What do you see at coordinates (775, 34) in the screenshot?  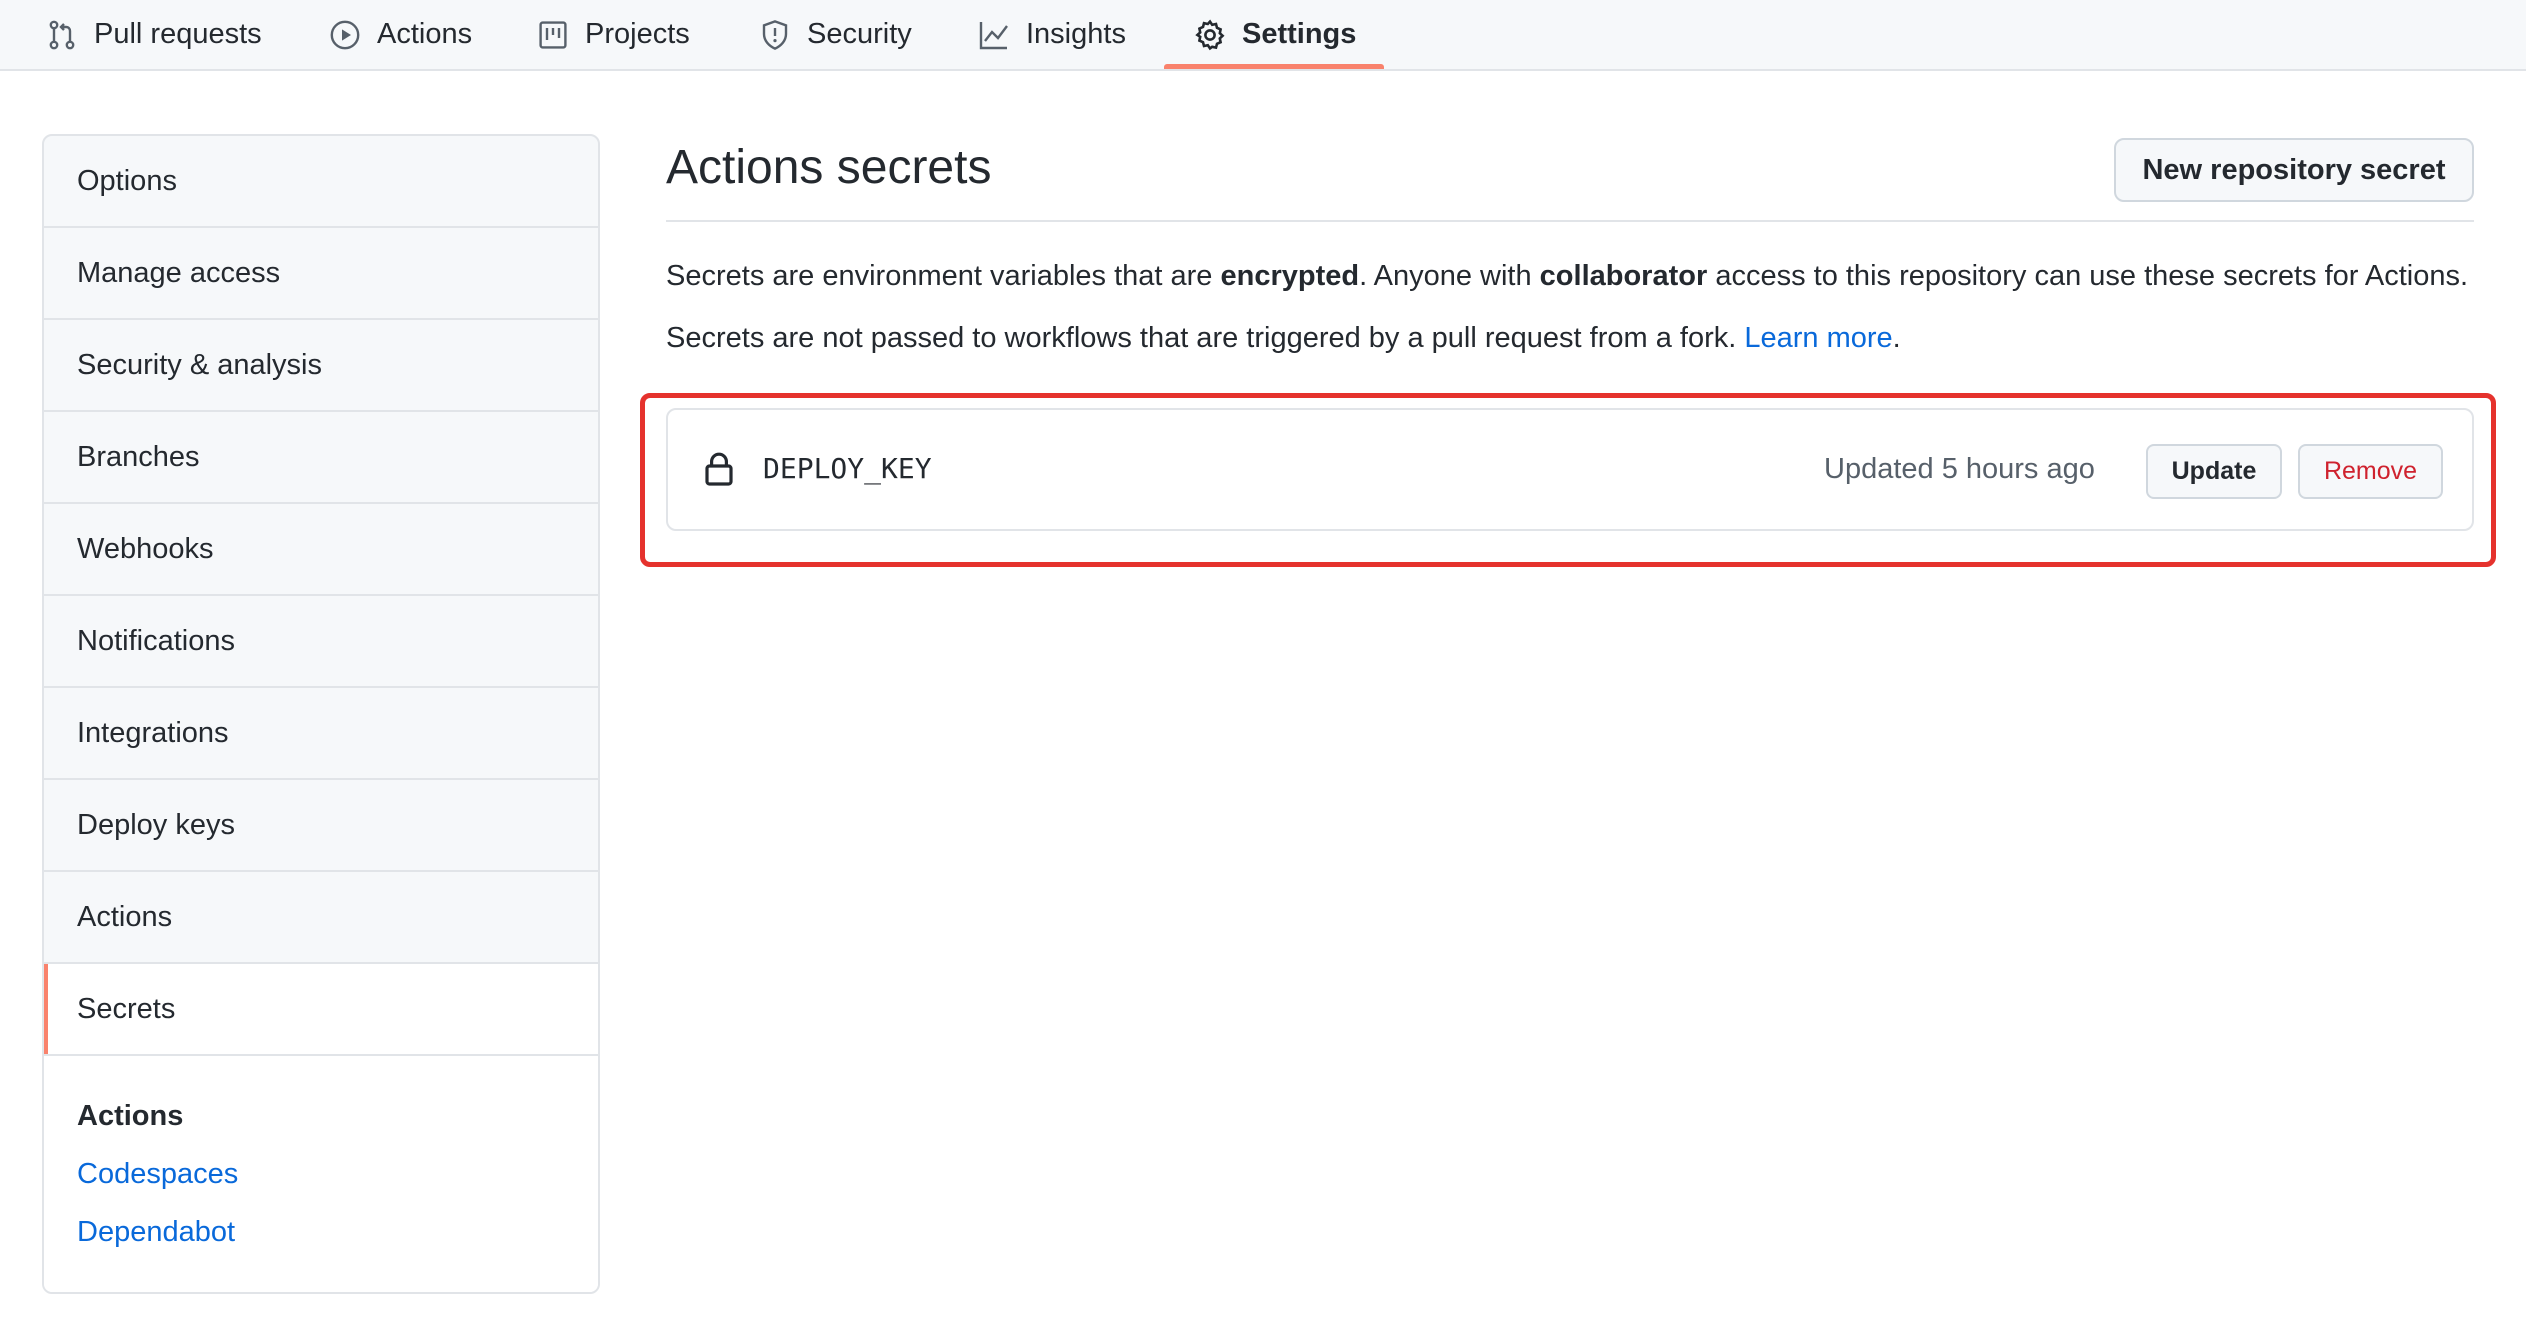 I see `shield-icon` at bounding box center [775, 34].